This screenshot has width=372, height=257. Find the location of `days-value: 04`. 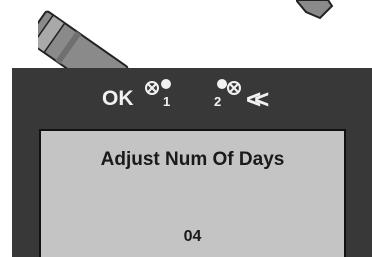

days-value: 04 is located at coordinates (192, 236).